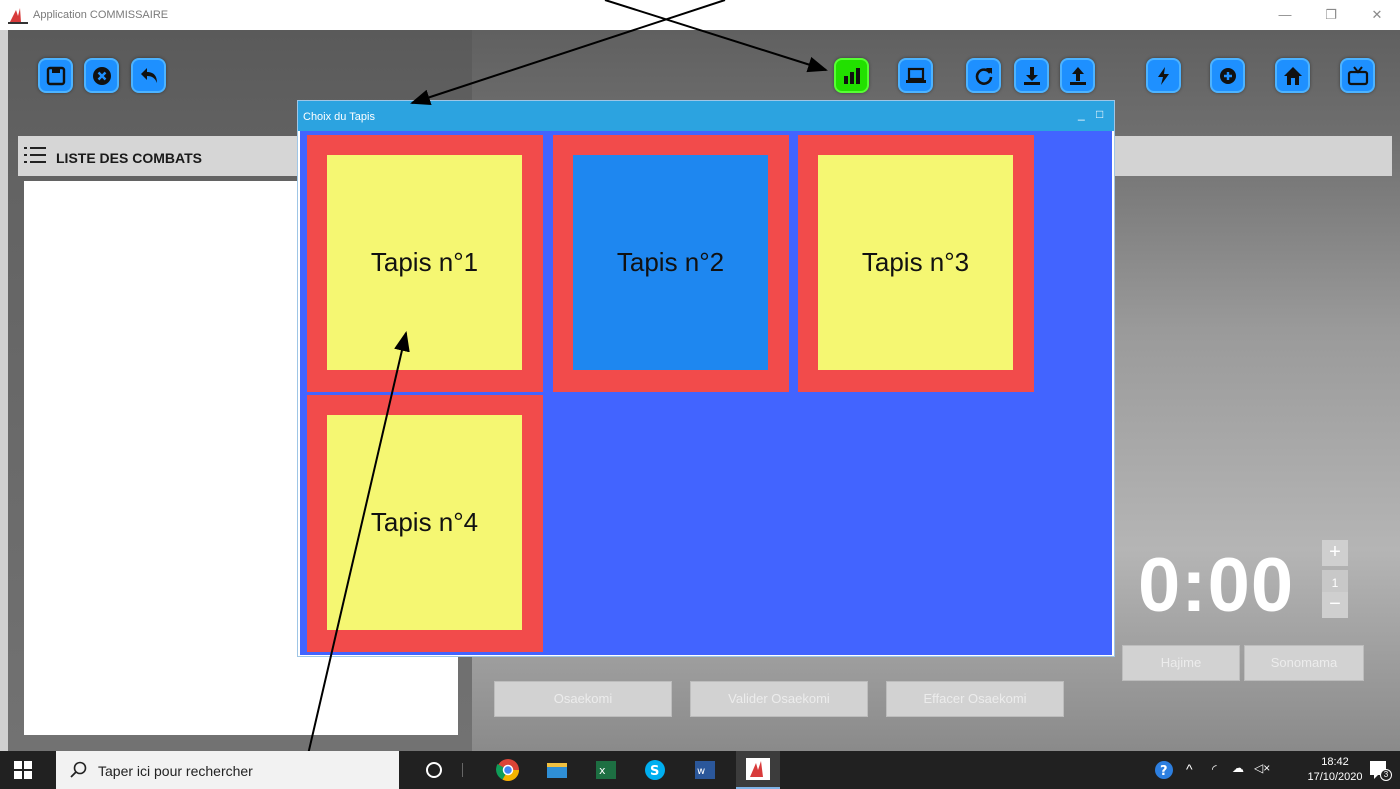  Describe the element at coordinates (35, 155) in the screenshot. I see `list-icon` at that location.